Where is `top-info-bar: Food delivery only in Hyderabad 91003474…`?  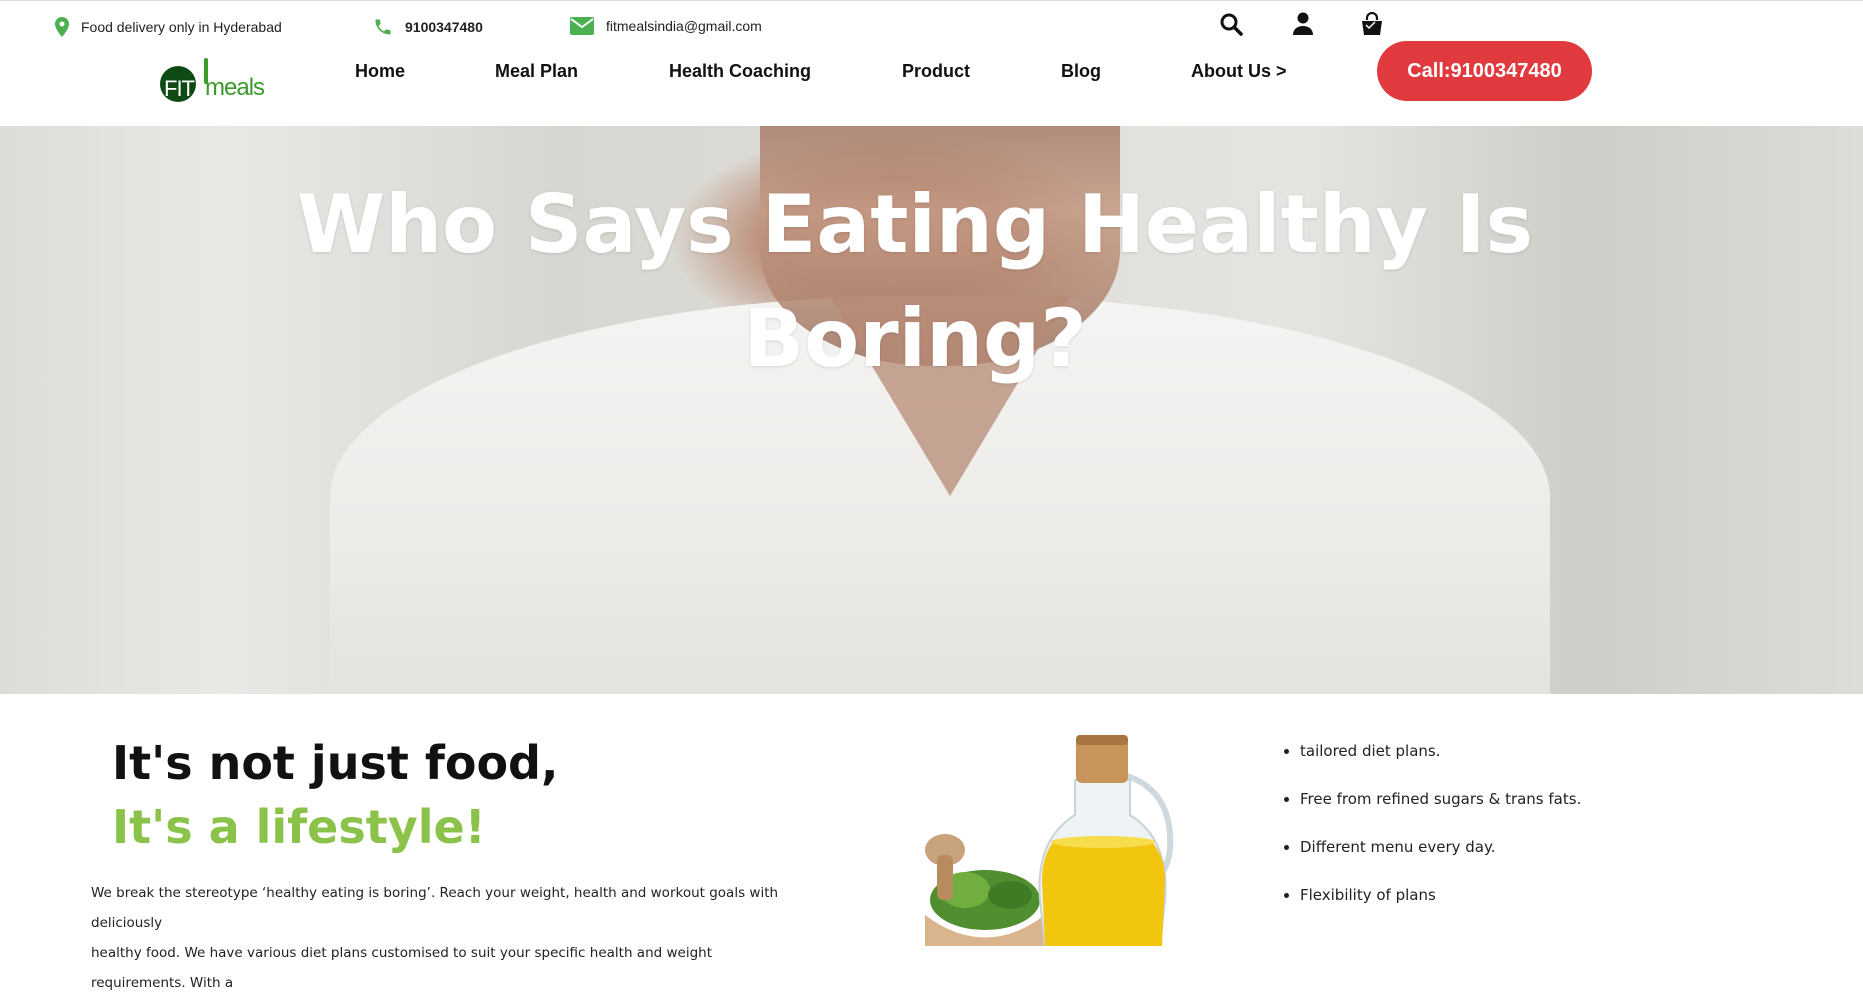 top-info-bar: Food delivery only in Hyderabad 91003474… is located at coordinates (931, 25).